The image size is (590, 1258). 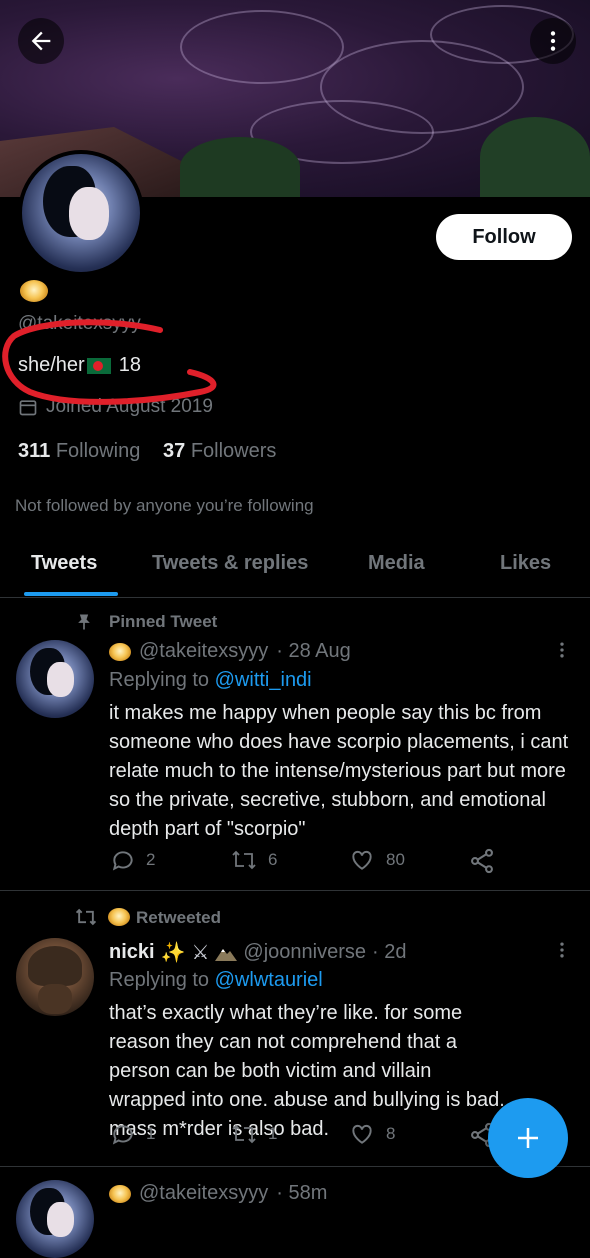 What do you see at coordinates (120, 651) in the screenshot?
I see `author-emoji` at bounding box center [120, 651].